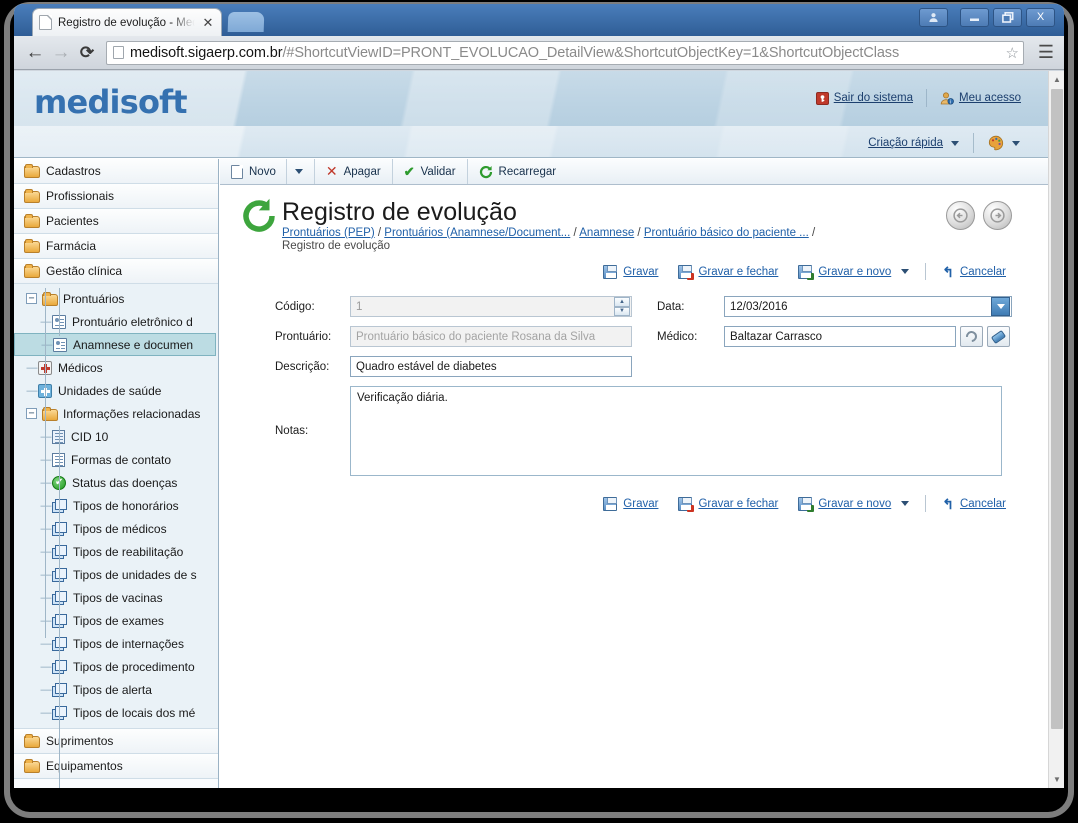 The width and height of the screenshot is (1078, 823). I want to click on save-and-close-button-bottom: Gravar e fechar, so click(728, 504).